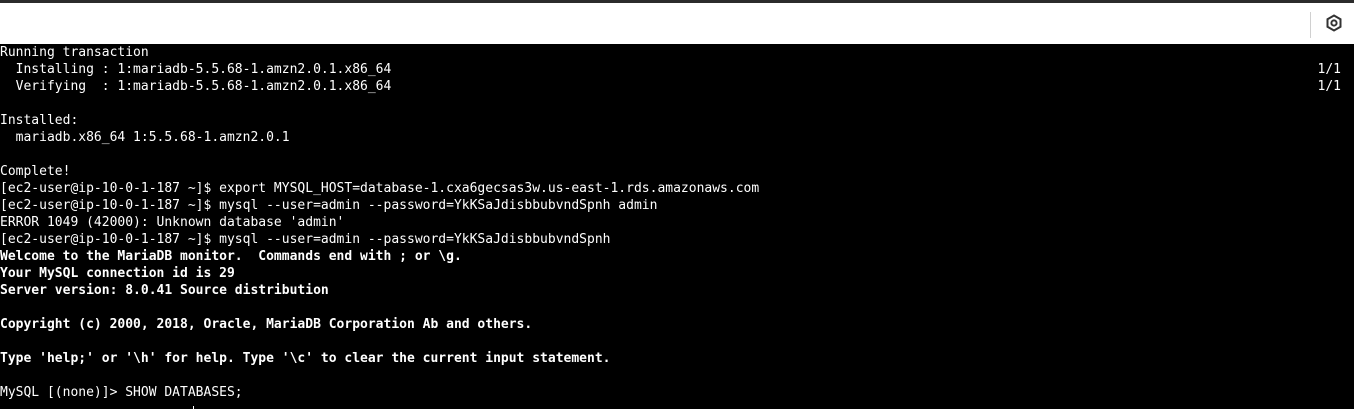  I want to click on terminal-line: Installed:, so click(39, 120).